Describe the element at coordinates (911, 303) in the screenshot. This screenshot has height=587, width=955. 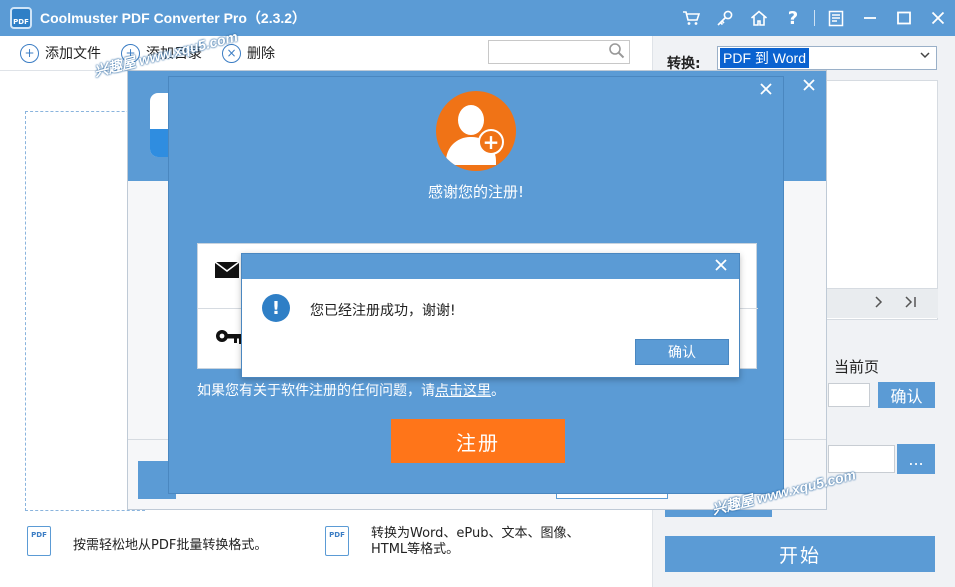
I see `last-page-icon` at that location.